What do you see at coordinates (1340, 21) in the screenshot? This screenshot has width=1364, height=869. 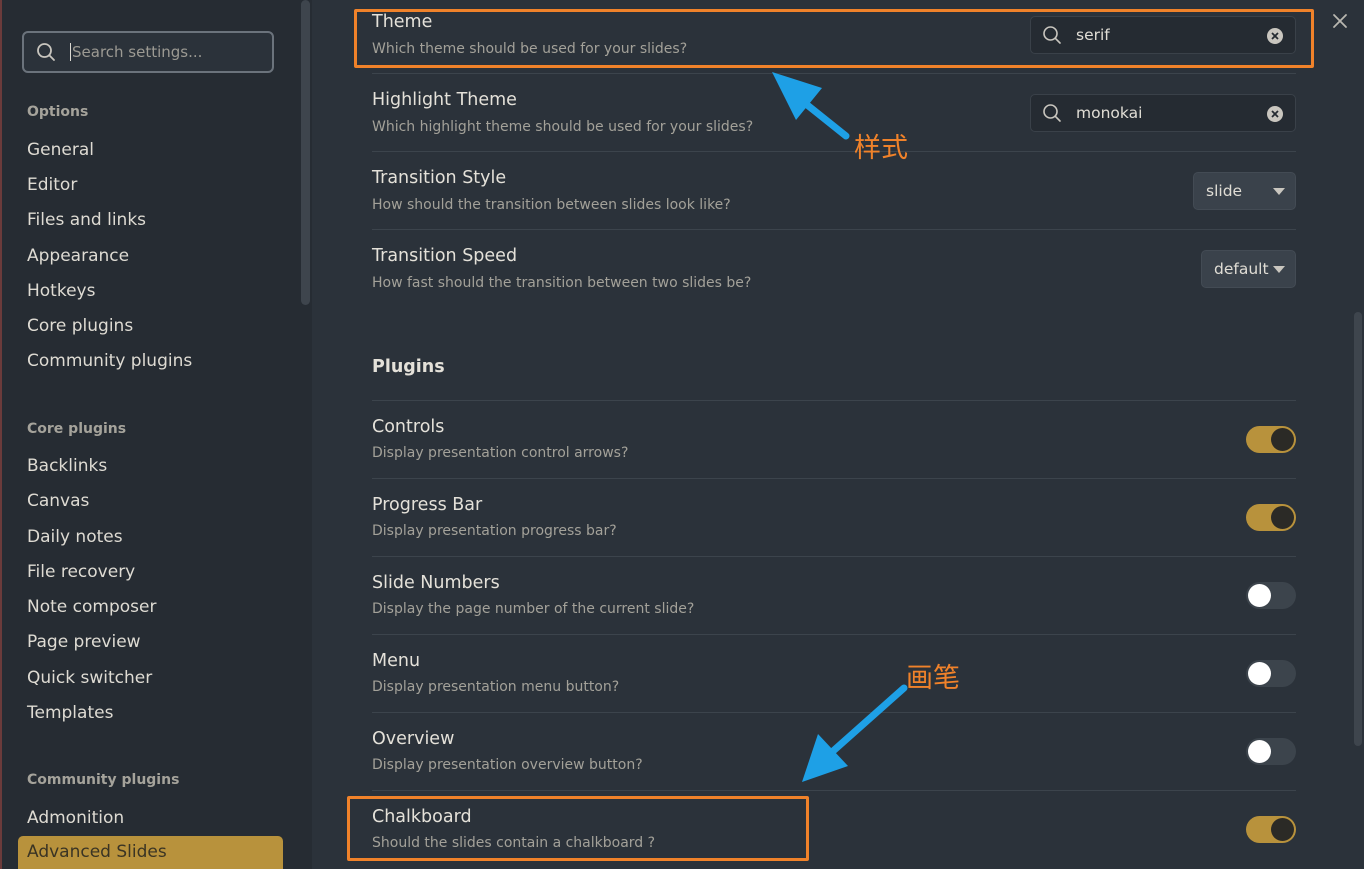 I see `close-icon` at bounding box center [1340, 21].